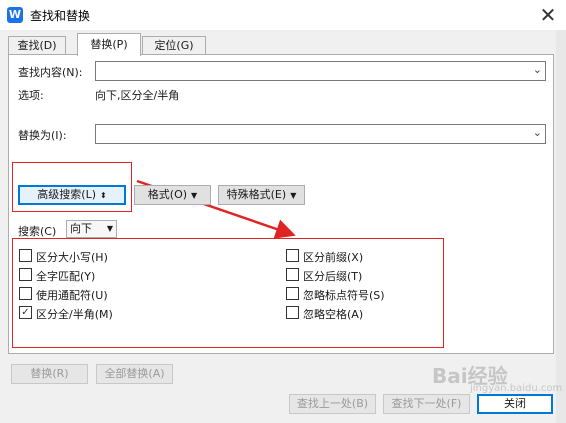 The image size is (566, 423). Describe the element at coordinates (66, 194) in the screenshot. I see `advanced-search-label: 高级搜索(L)` at that location.